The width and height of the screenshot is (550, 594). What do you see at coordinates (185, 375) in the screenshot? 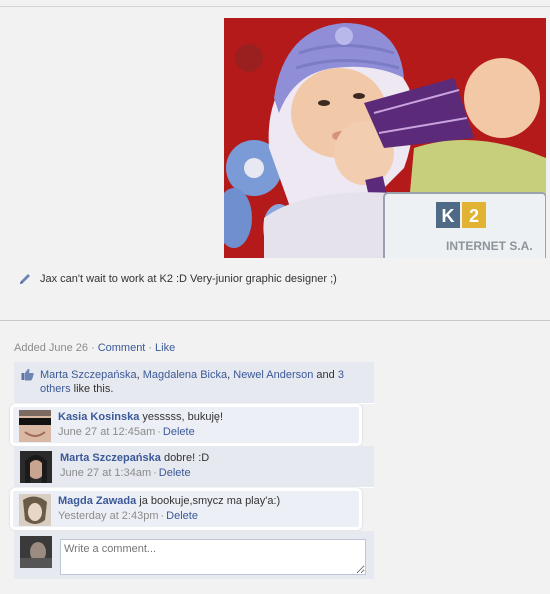
I see `liker-link: Magdalena Bicka` at bounding box center [185, 375].